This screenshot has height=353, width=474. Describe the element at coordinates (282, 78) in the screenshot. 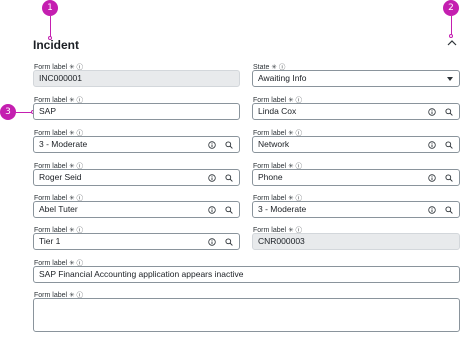

I see `state-value: Awaiting Info` at that location.